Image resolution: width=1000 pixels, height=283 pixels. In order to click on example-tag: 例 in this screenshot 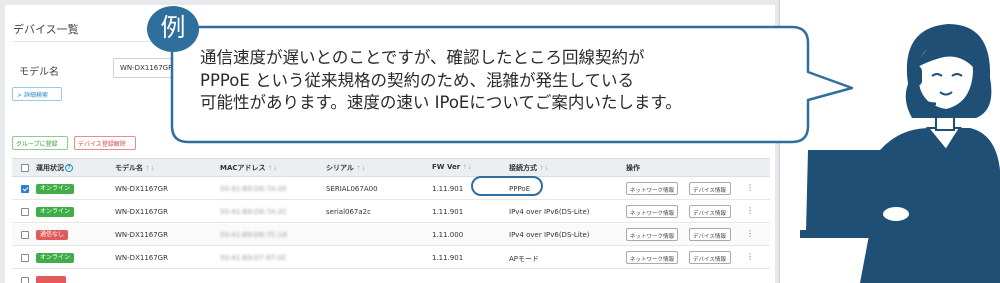, I will do `click(173, 29)`.